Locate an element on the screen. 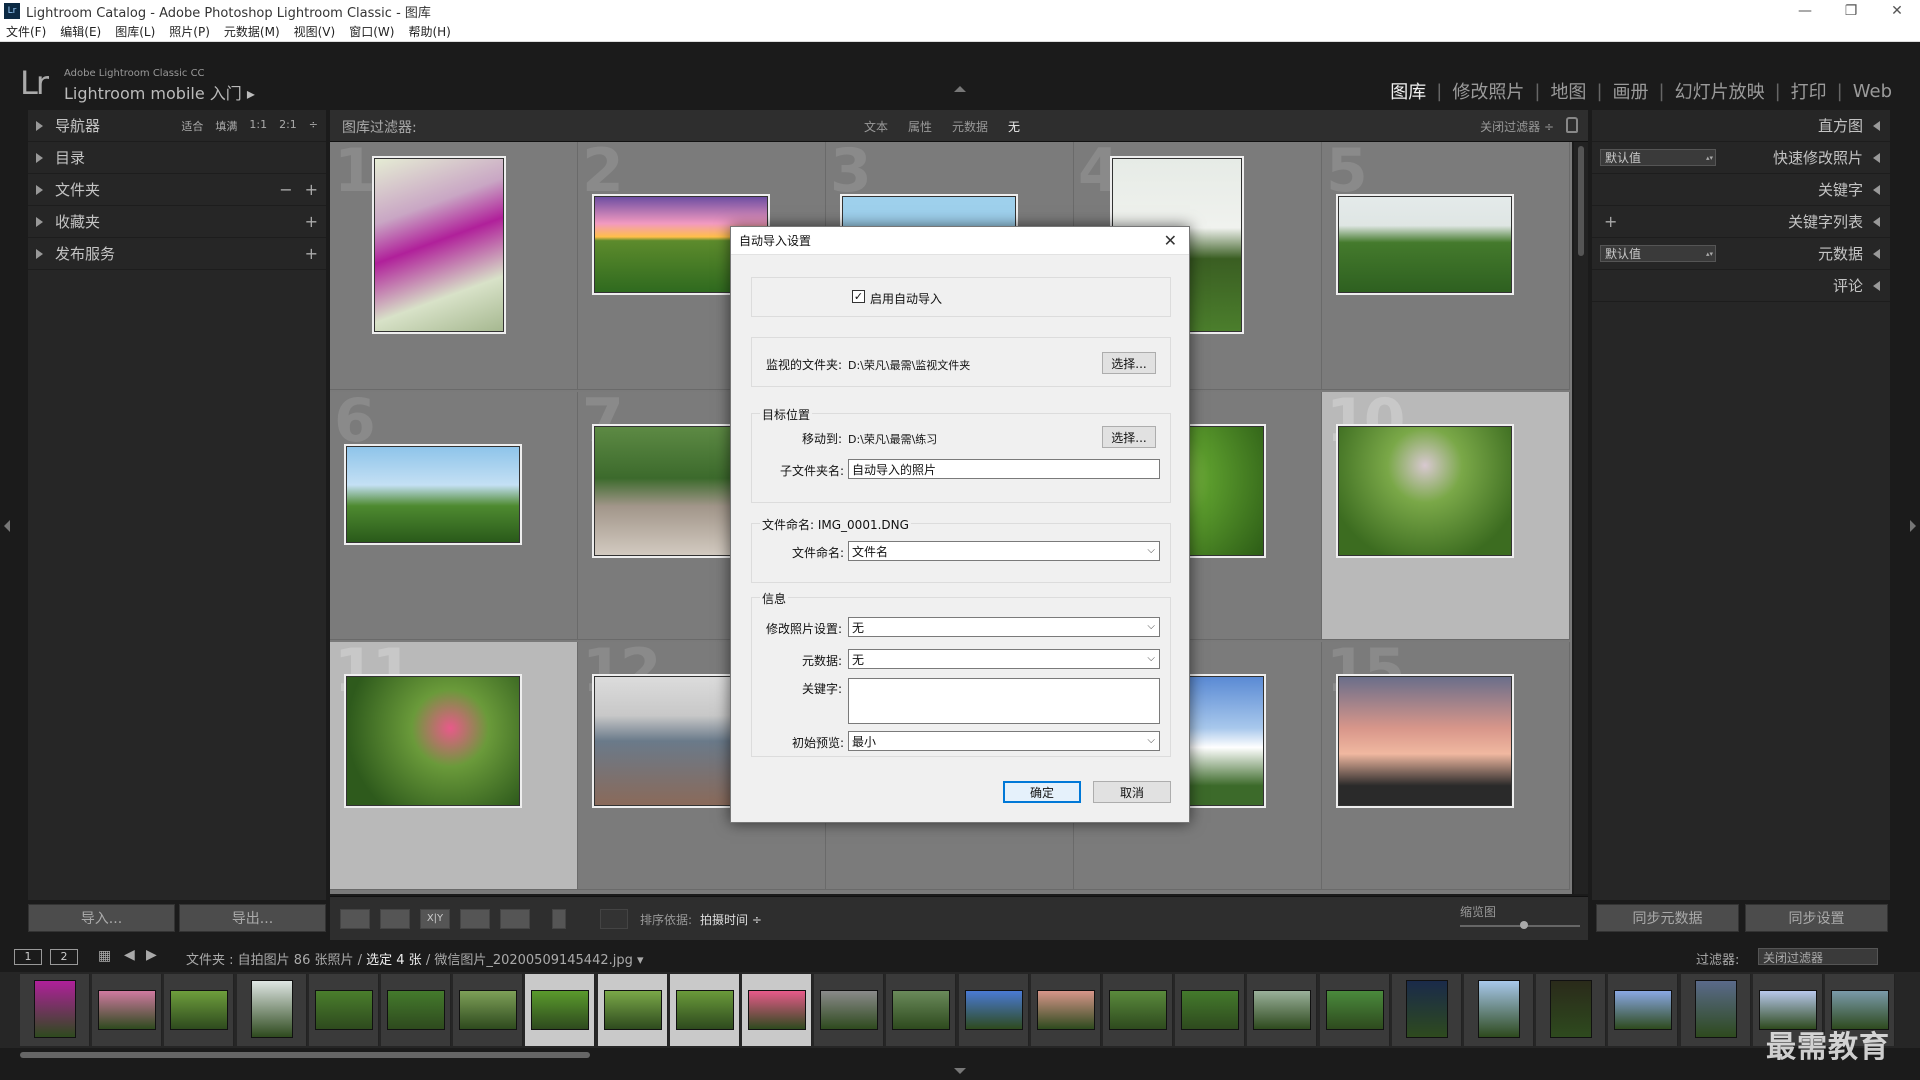 The height and width of the screenshot is (1080, 1920). menu-library: 图库(L) is located at coordinates (135, 31).